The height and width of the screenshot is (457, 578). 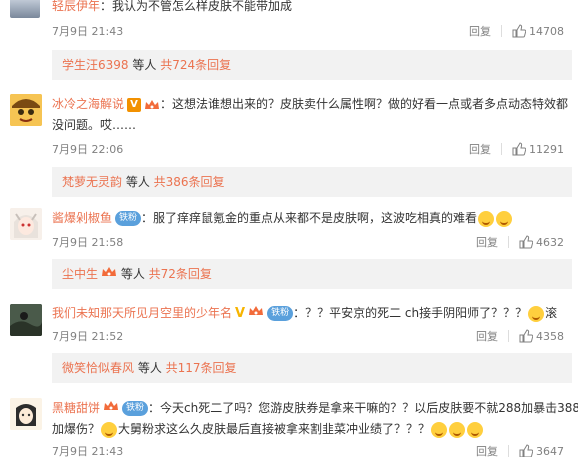 What do you see at coordinates (312, 65) in the screenshot?
I see `reply-summary: 学生汪6398 等人 共724条回复` at bounding box center [312, 65].